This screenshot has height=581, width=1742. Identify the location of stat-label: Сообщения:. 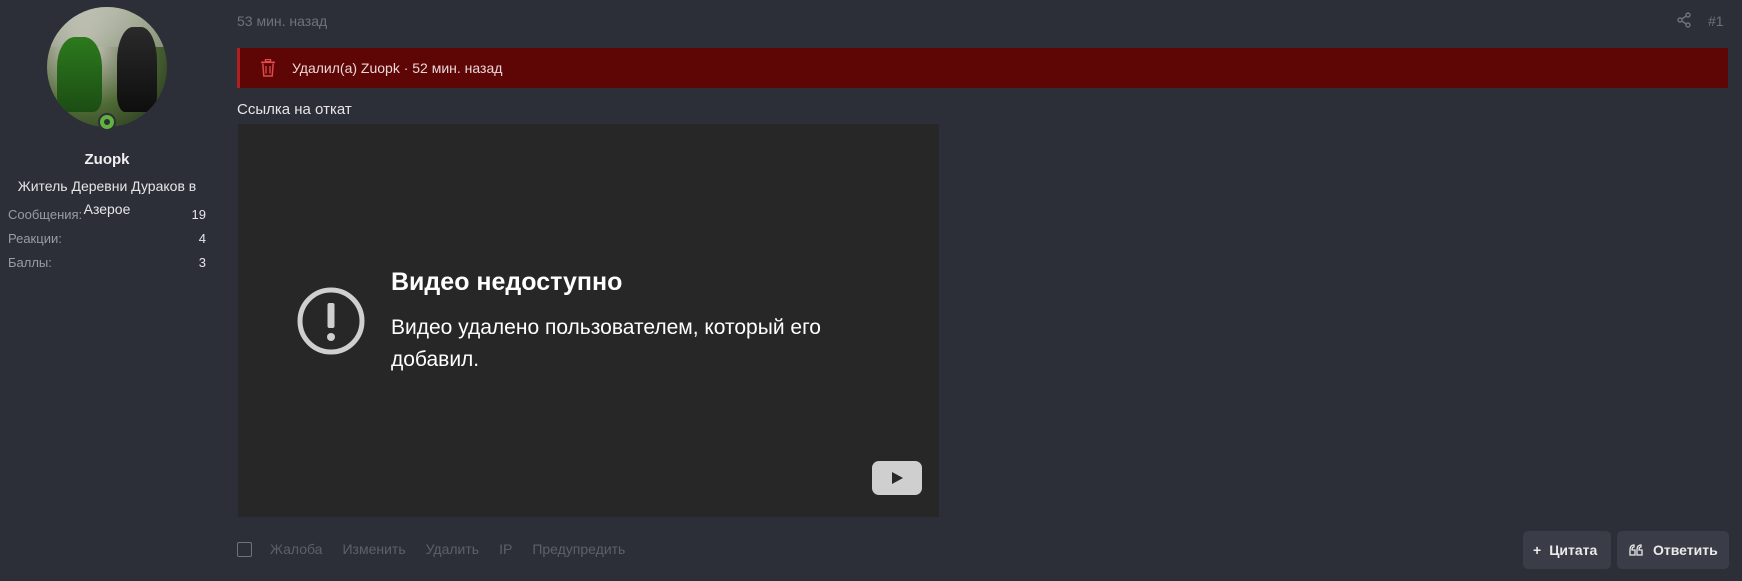
(45, 214).